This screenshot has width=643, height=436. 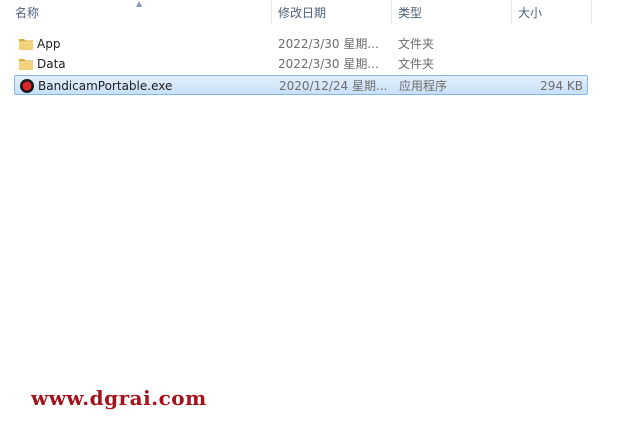 What do you see at coordinates (142, 12) in the screenshot?
I see `column-header-name: 名称` at bounding box center [142, 12].